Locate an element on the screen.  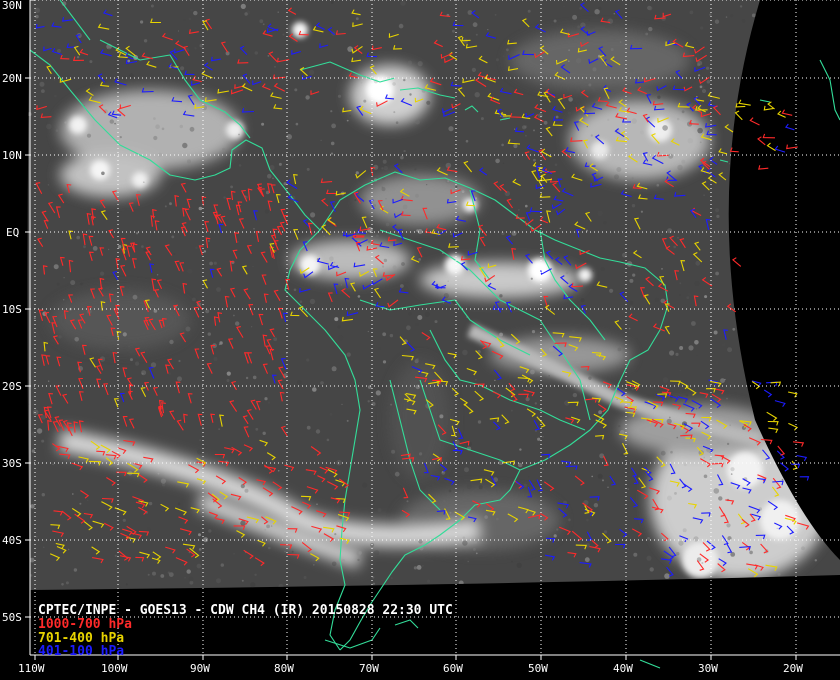
lon-label-110w: 110W is located at coordinates (31, 668).